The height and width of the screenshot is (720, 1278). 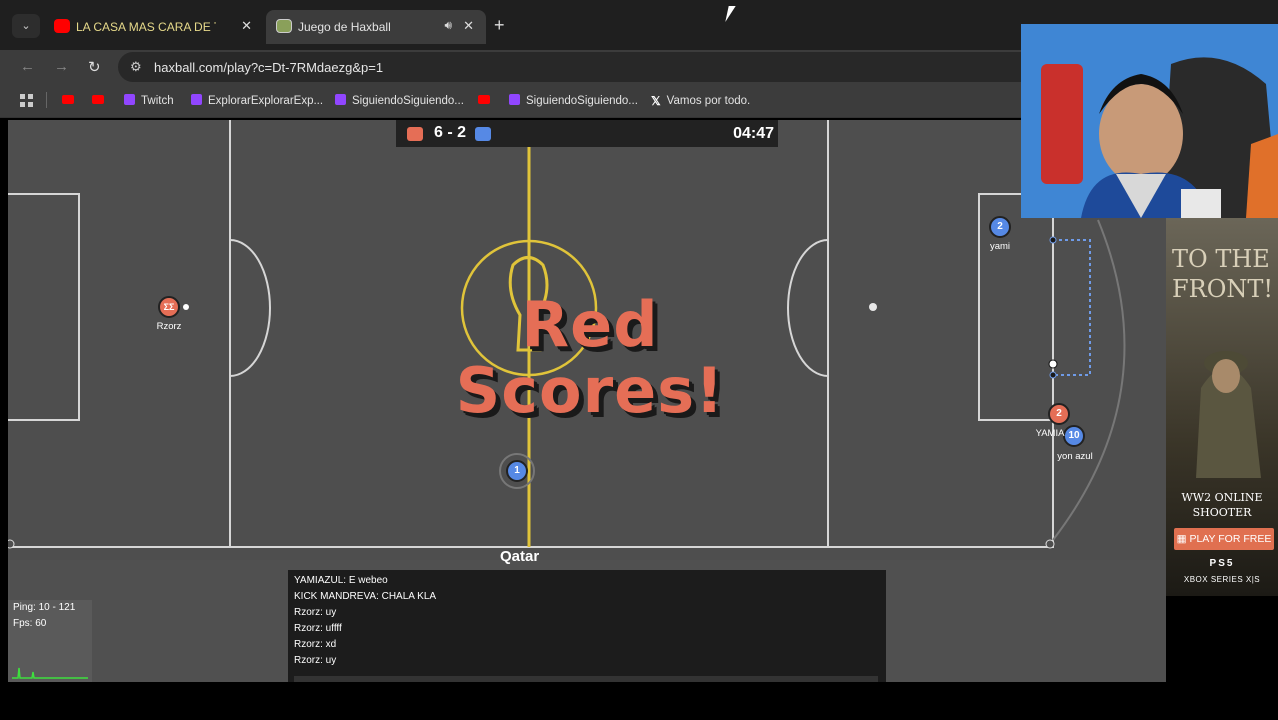 I want to click on player-number: 10, so click(x=1074, y=435).